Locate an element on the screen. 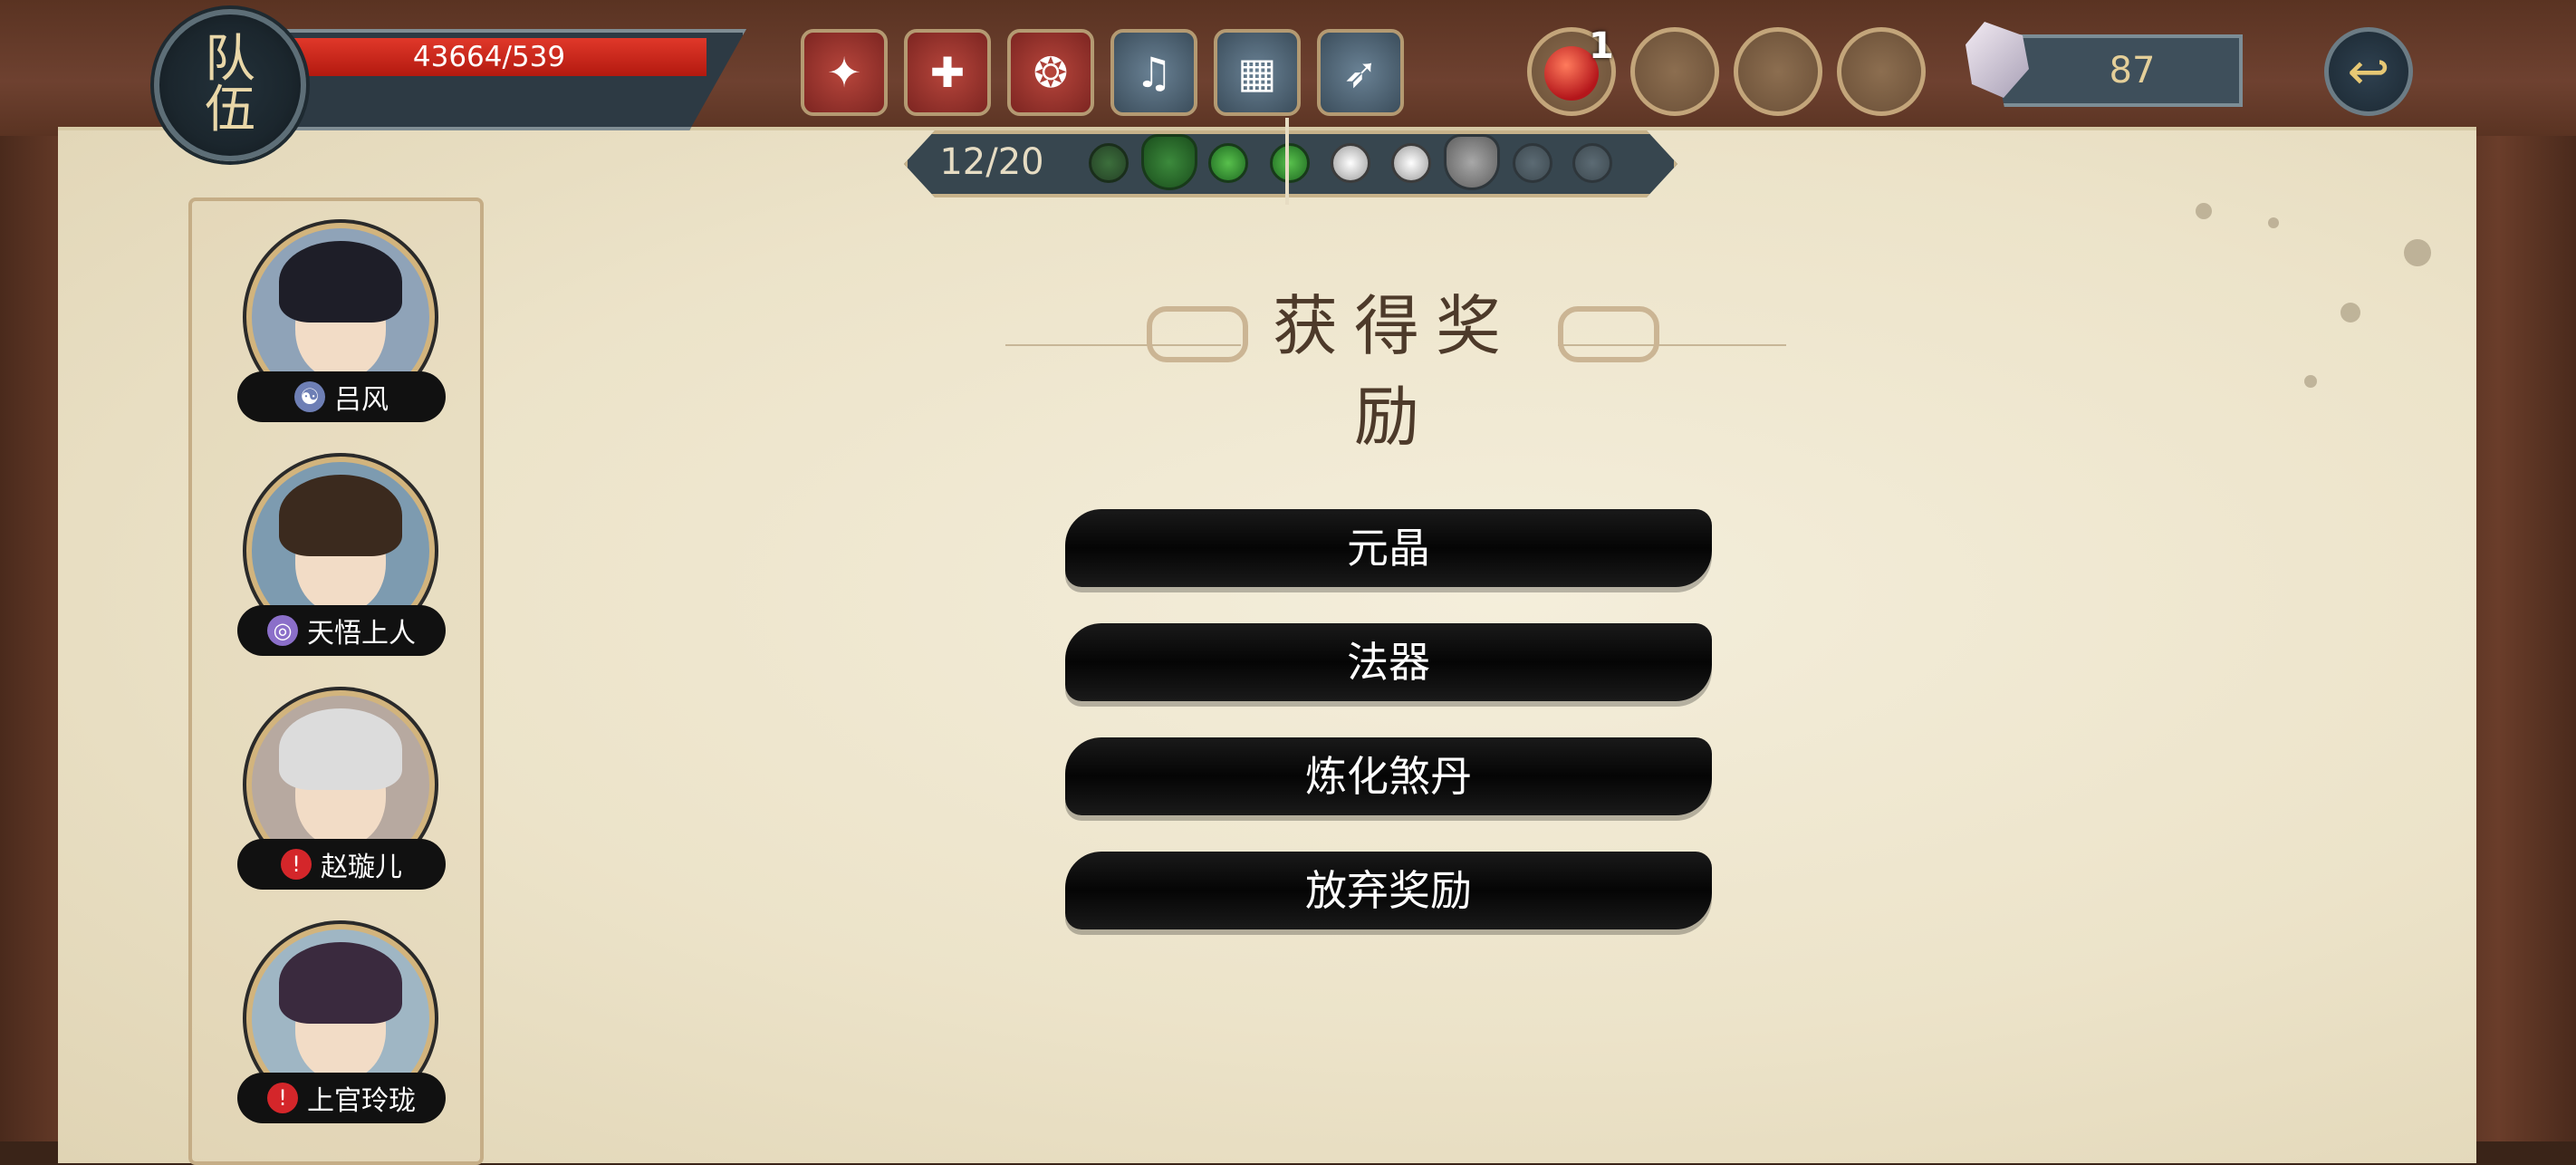 The width and height of the screenshot is (2576, 1165). progress-node-current is located at coordinates (1290, 163).